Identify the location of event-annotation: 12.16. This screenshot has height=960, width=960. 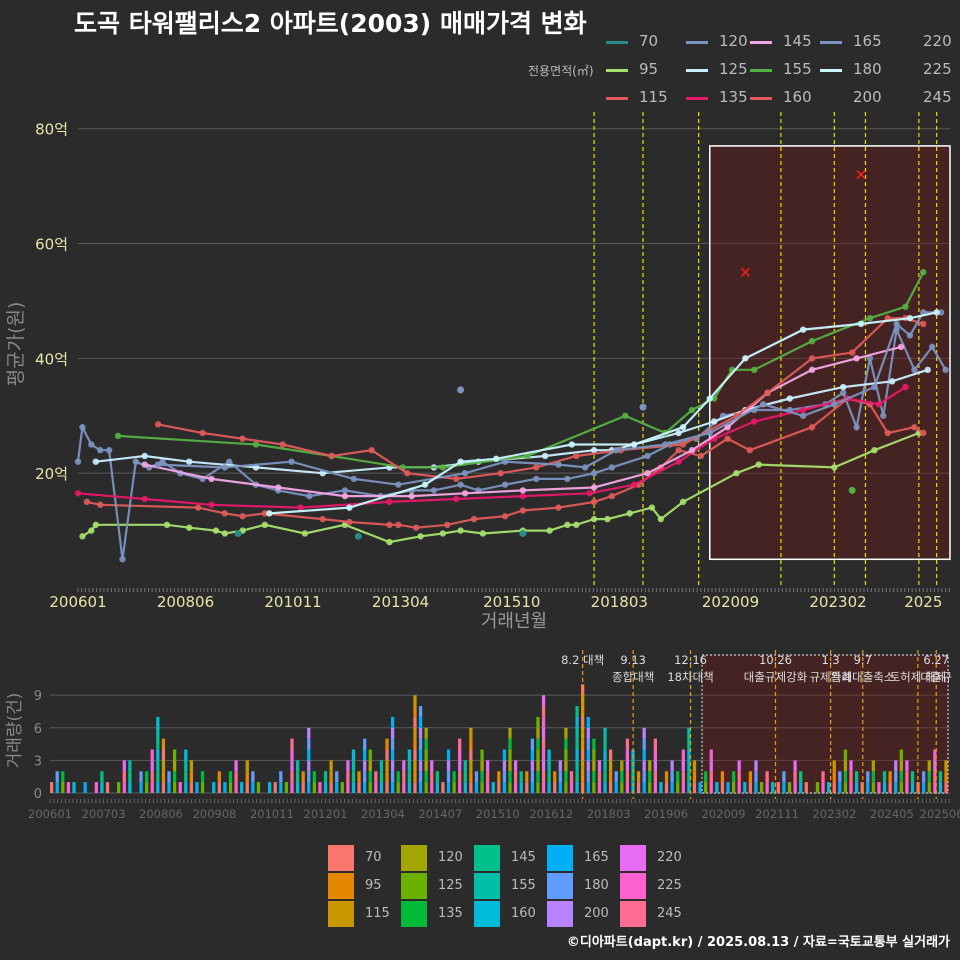
(690, 660).